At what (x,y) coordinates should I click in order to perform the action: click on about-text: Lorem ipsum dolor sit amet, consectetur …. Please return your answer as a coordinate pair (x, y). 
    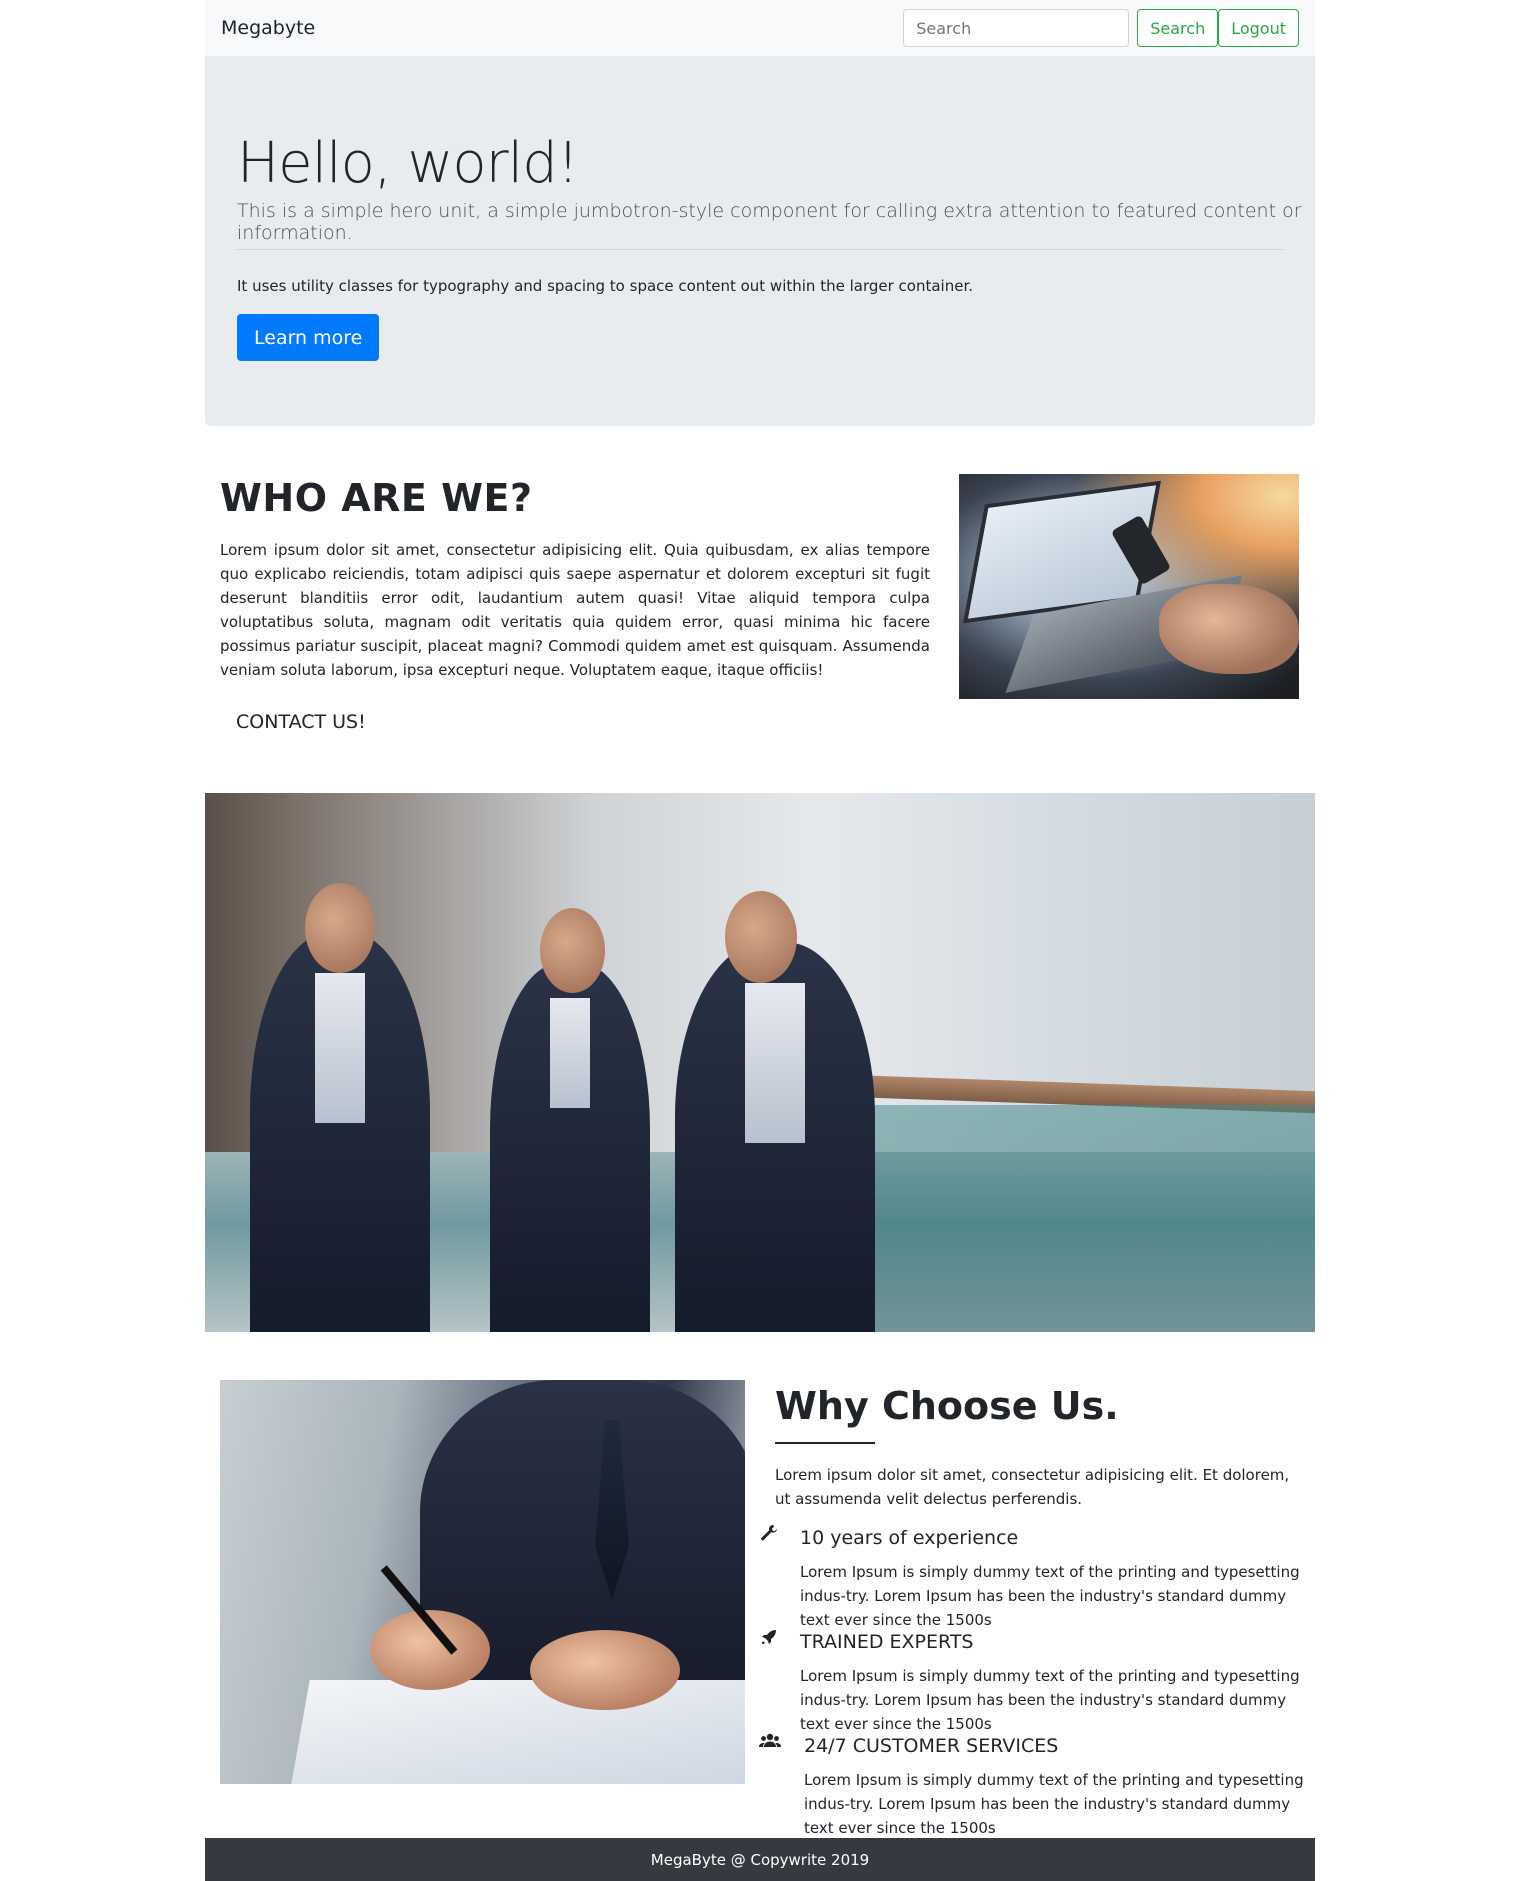
    Looking at the image, I should click on (575, 610).